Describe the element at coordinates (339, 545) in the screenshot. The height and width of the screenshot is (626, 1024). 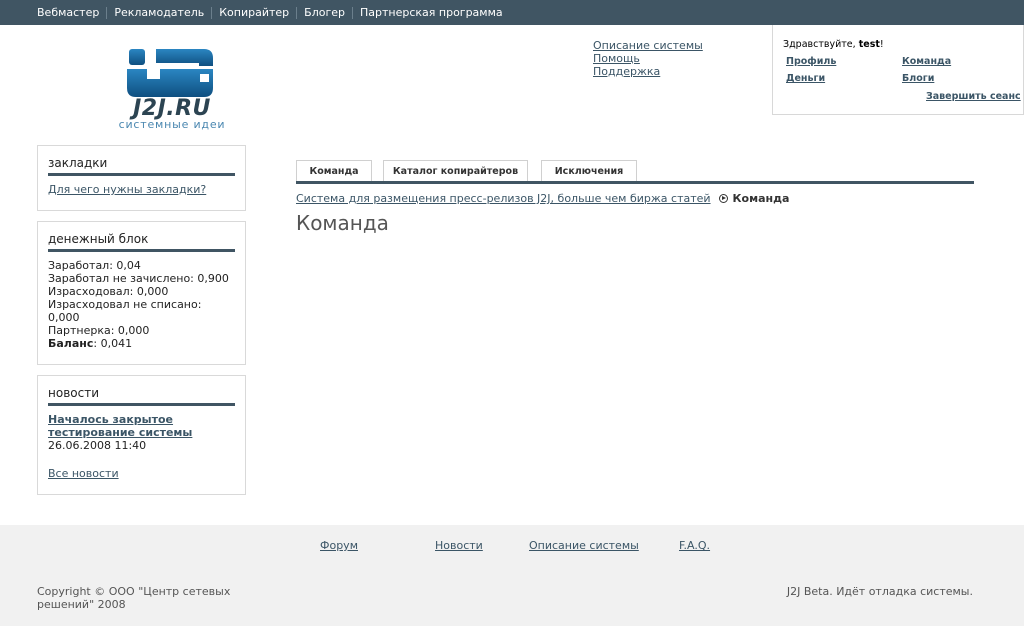
I see `footer-forum-link: Форум` at that location.